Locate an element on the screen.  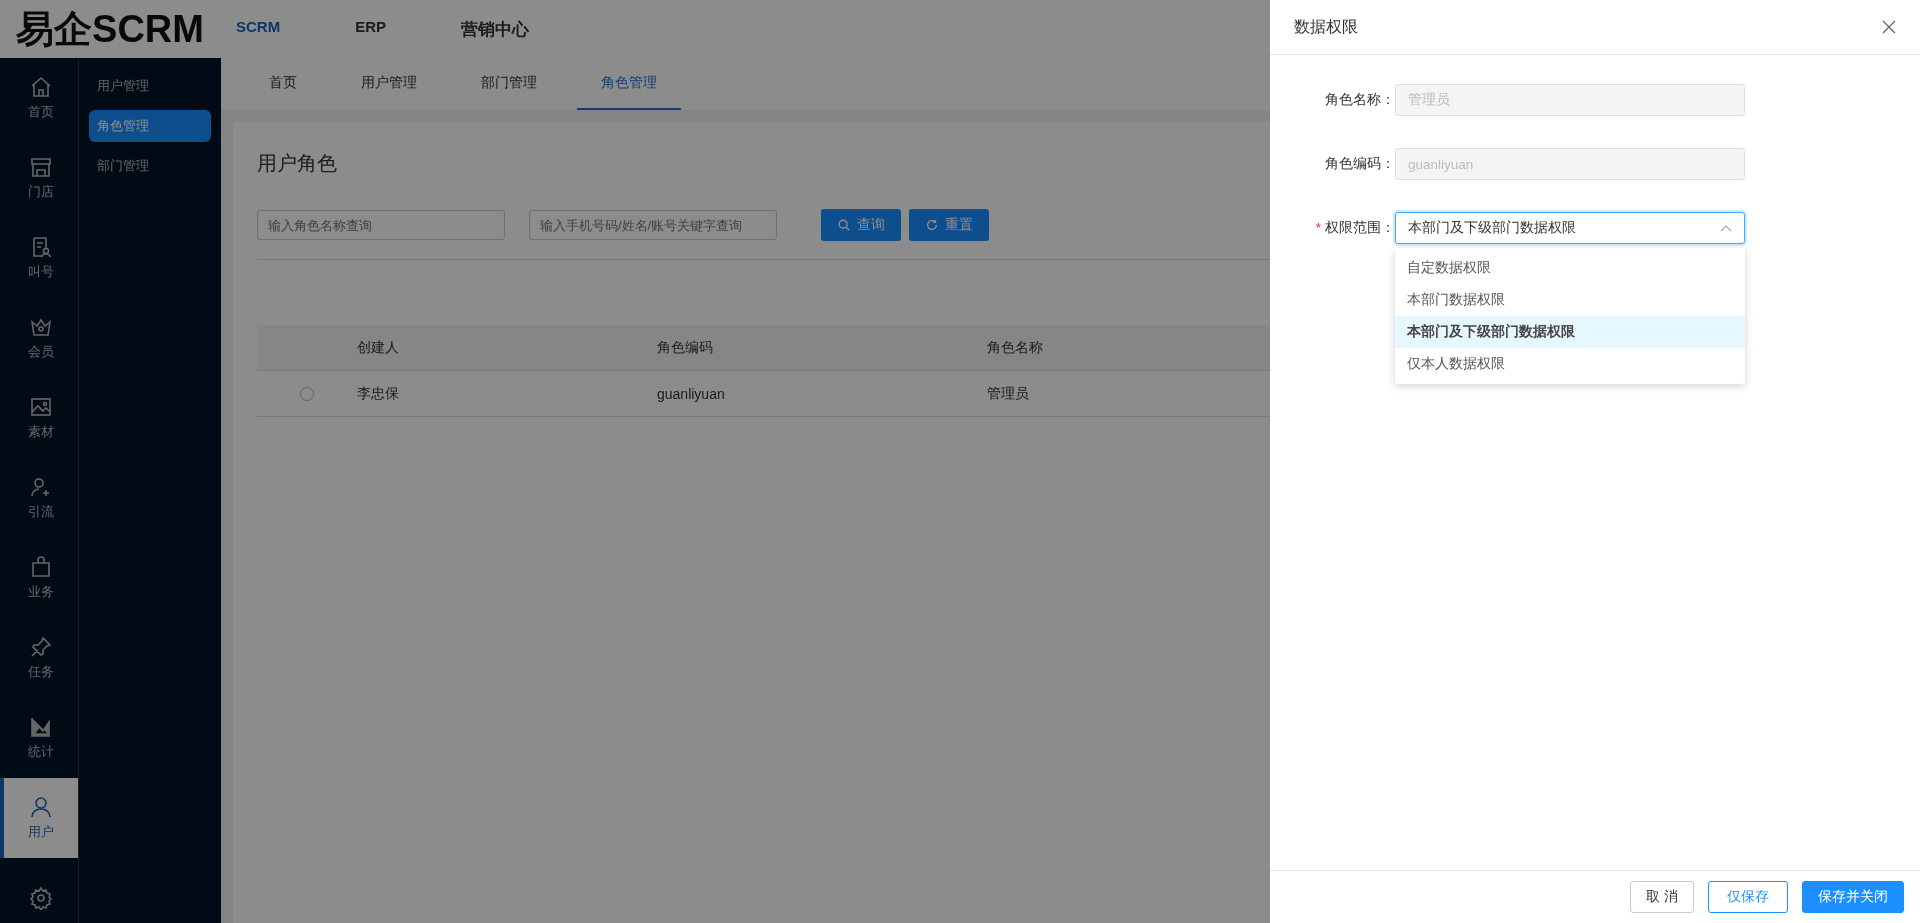
required-mark: * is located at coordinates (1318, 227).